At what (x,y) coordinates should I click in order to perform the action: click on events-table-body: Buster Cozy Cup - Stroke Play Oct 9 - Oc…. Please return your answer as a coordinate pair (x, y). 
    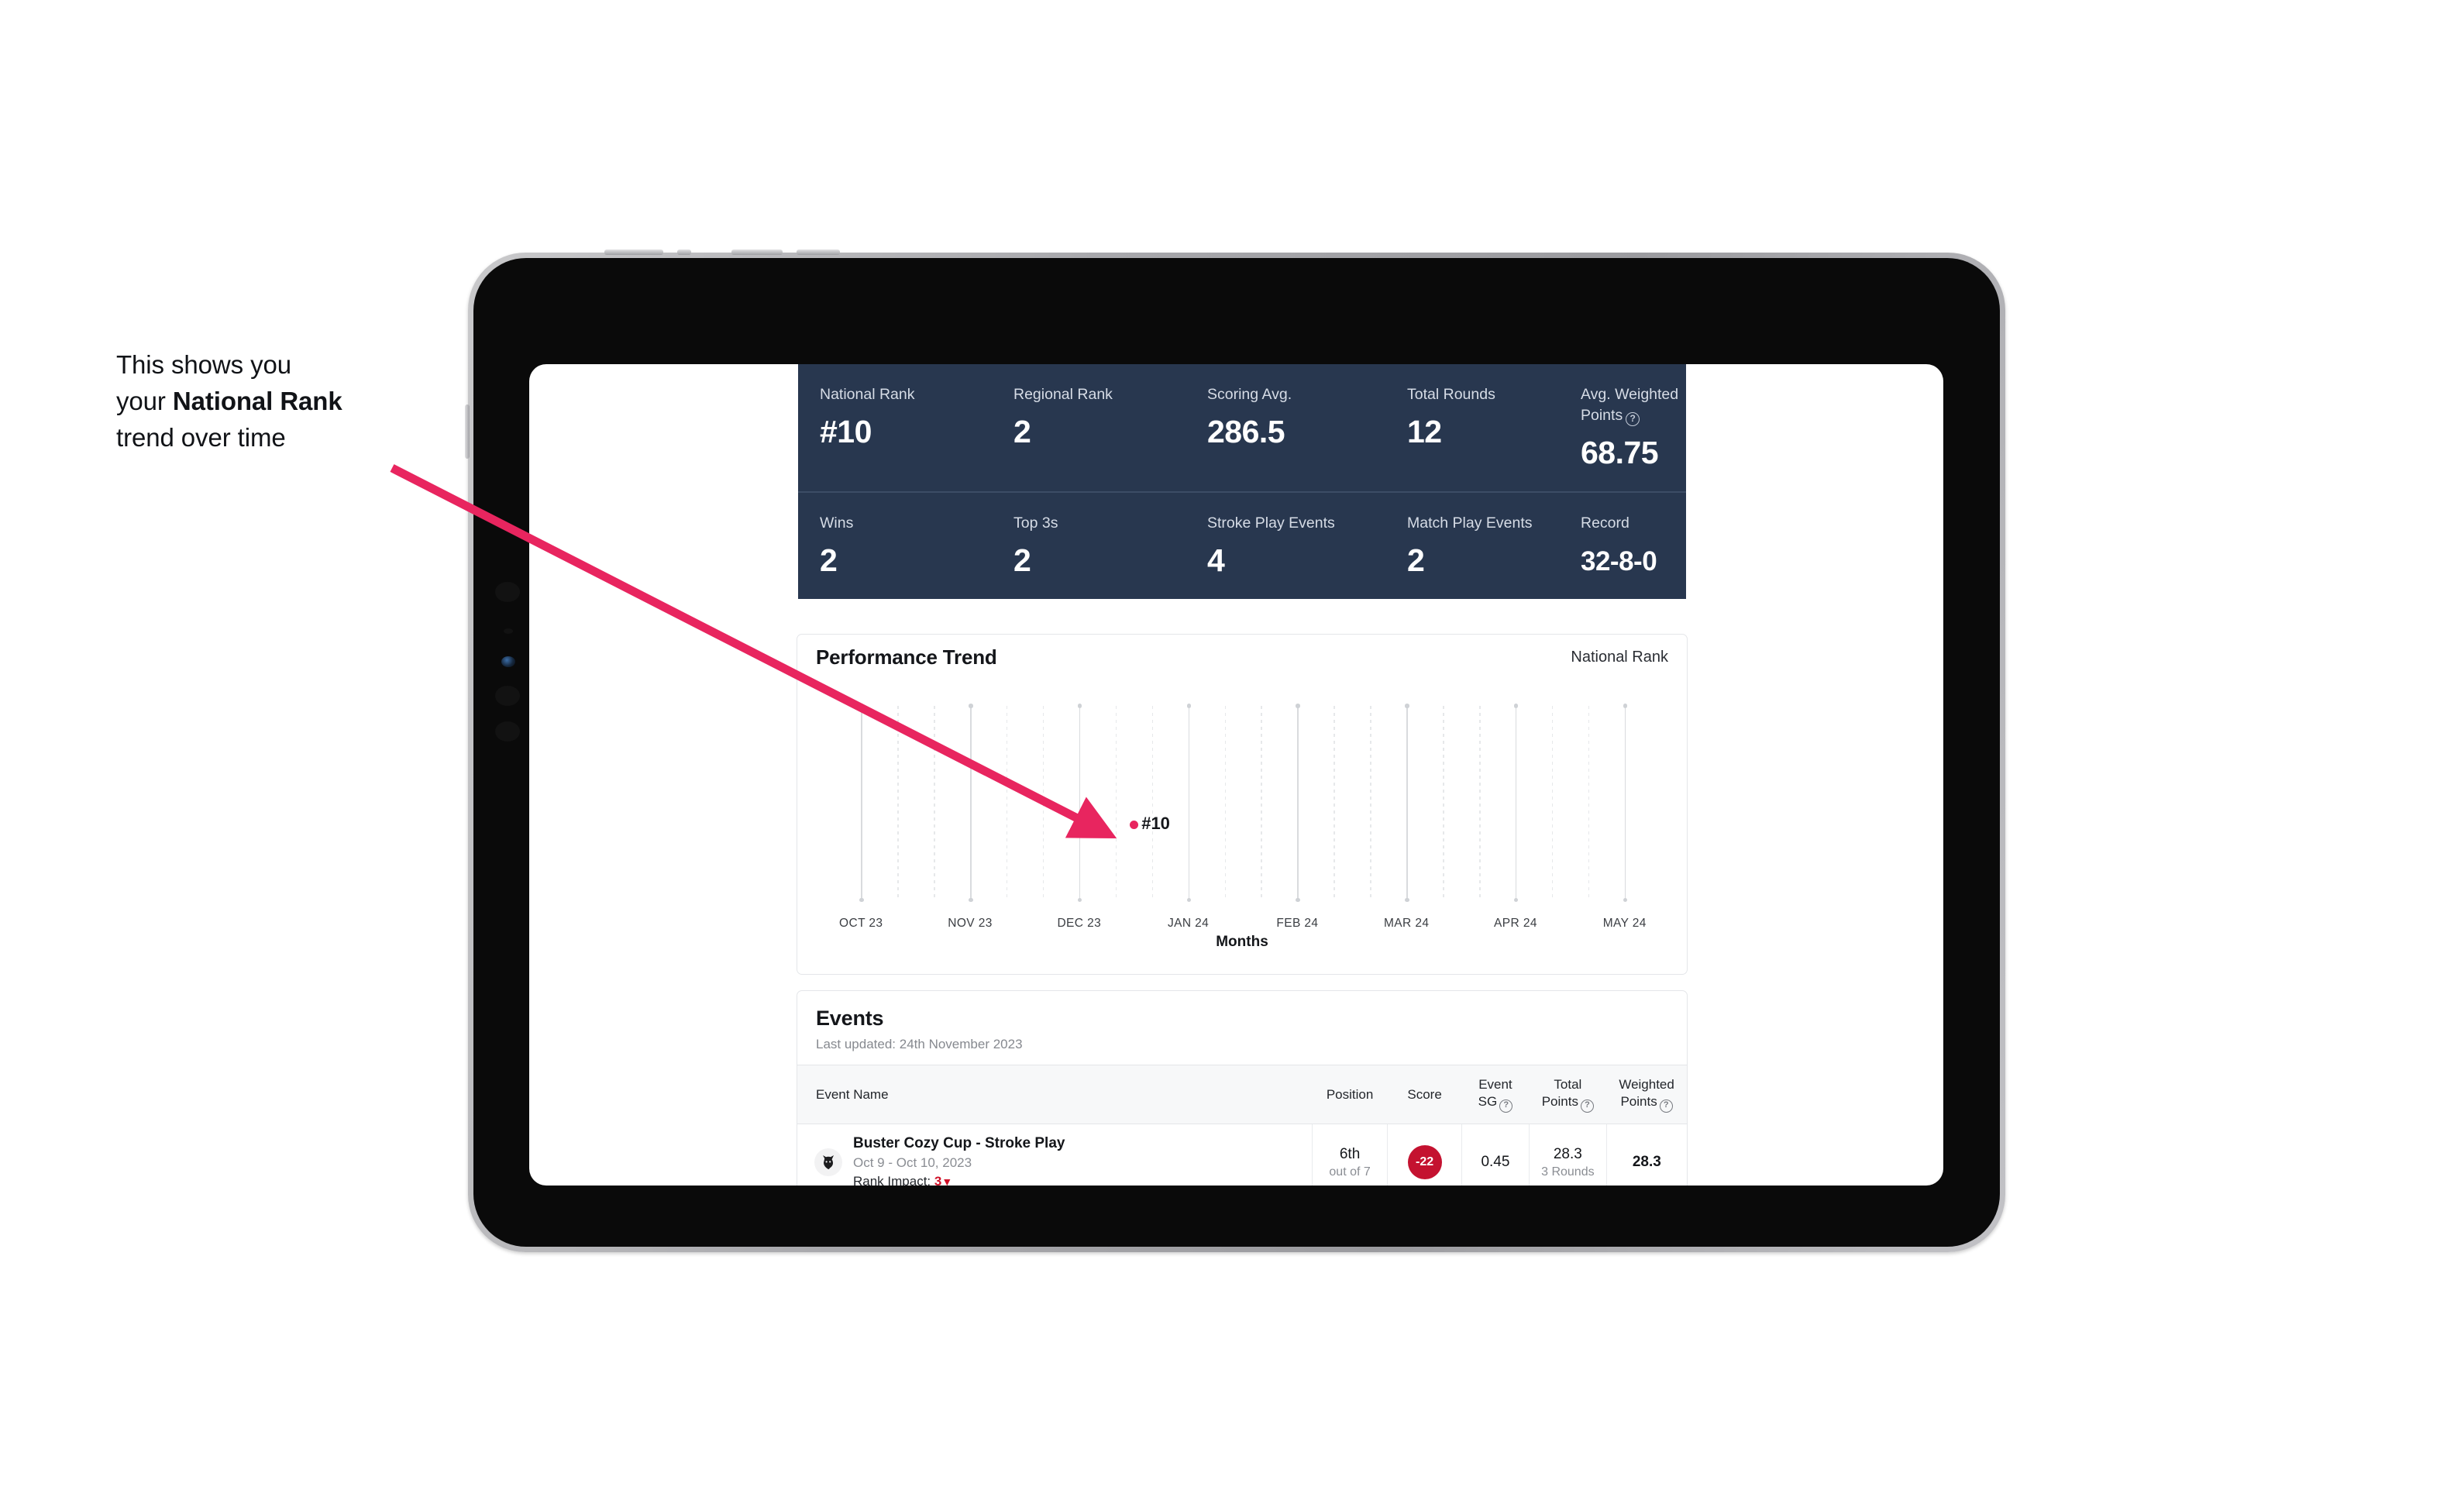
    Looking at the image, I should click on (1242, 1155).